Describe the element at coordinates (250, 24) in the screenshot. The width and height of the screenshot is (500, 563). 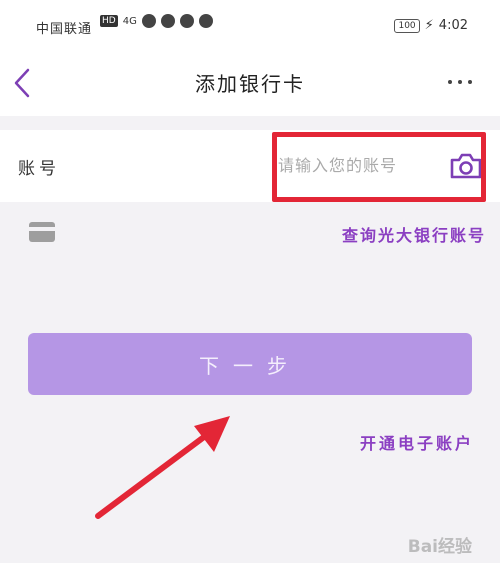
I see `status-bar: 中国联通 HD 4G 100 ⚡ 4:02` at that location.